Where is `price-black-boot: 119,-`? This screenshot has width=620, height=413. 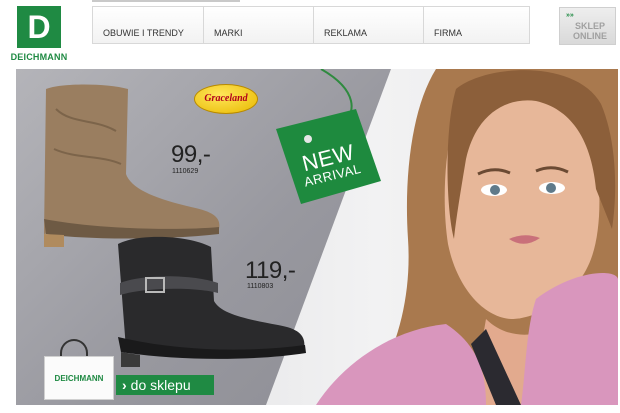
price-black-boot: 119,- is located at coordinates (270, 270).